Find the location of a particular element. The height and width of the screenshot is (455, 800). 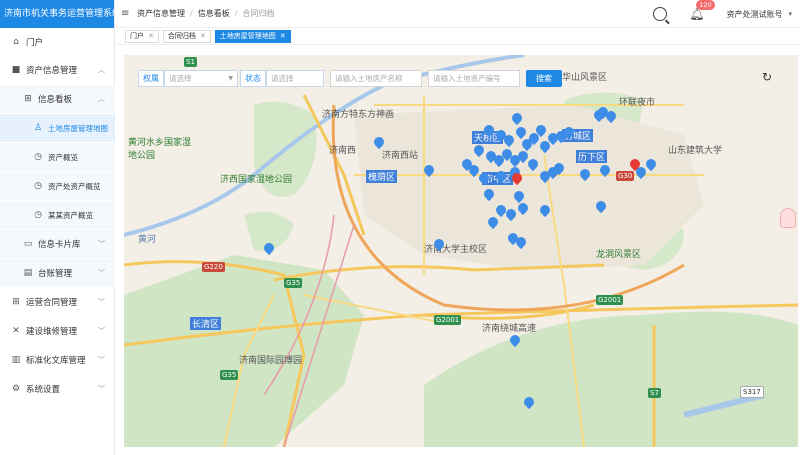

sidebar-item-label: 资产概览 is located at coordinates (63, 157).